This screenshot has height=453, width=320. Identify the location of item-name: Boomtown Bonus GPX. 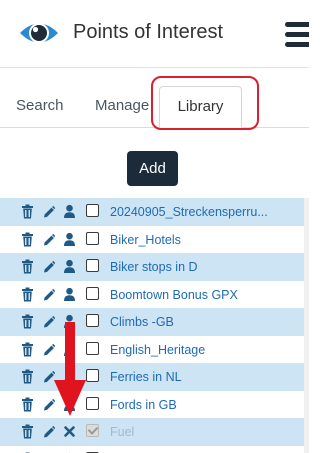
(174, 295).